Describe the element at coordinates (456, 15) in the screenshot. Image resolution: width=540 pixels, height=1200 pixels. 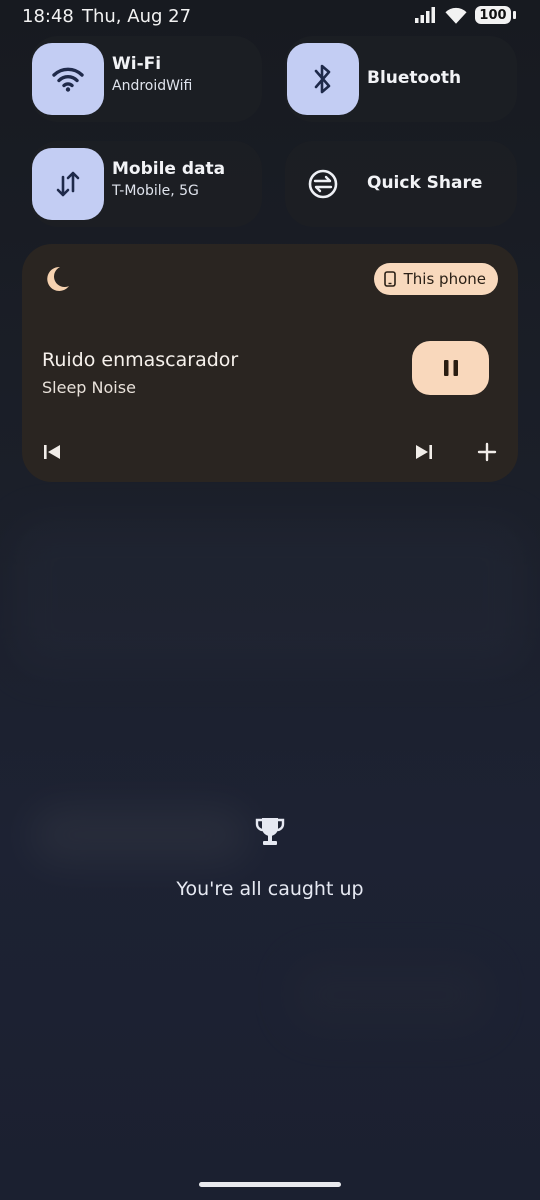
I see `wifi-status-icon` at that location.